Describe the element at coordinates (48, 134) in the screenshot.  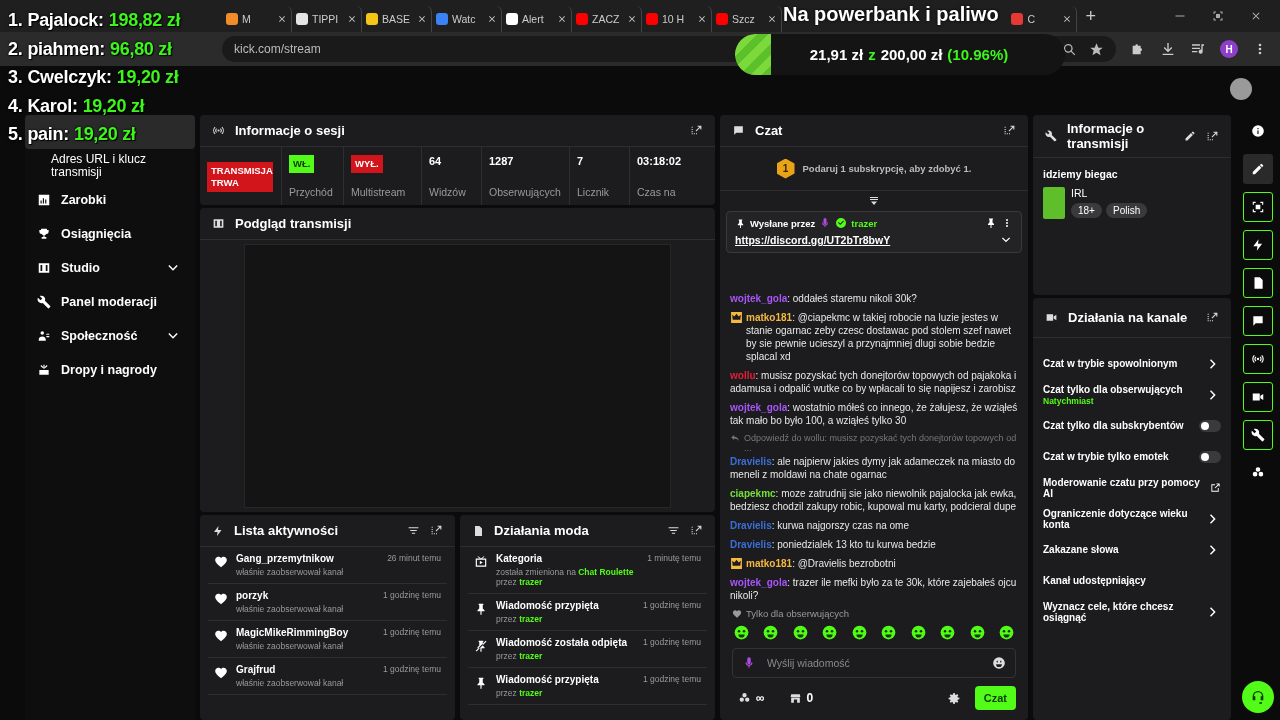
I see `donor-name: pain:` at that location.